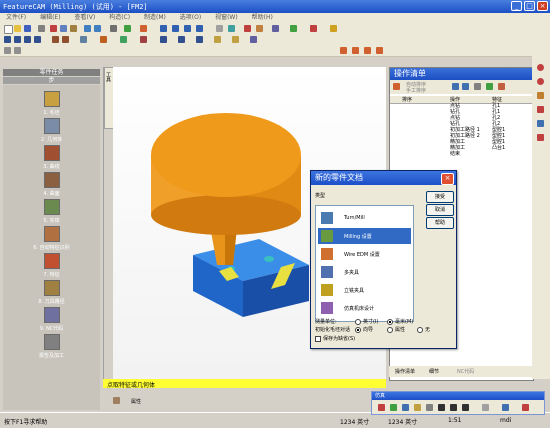  Describe the element at coordinates (405, 407) in the screenshot. I see `sim-step-icon` at that location.